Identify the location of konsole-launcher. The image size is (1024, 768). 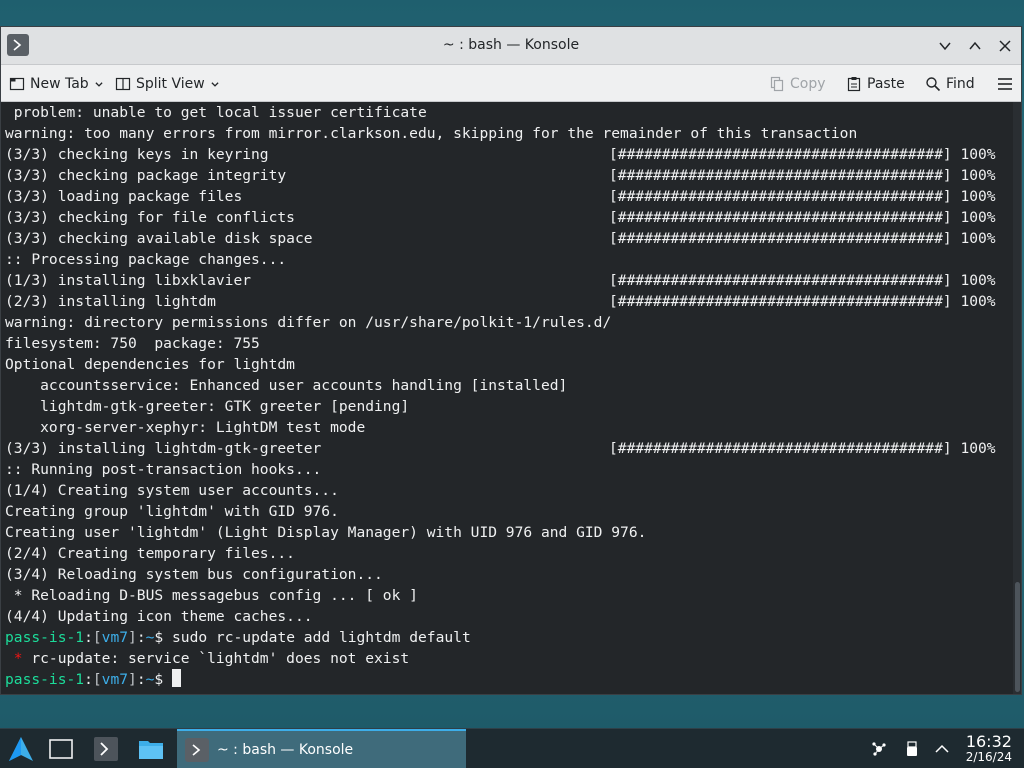
(106, 749).